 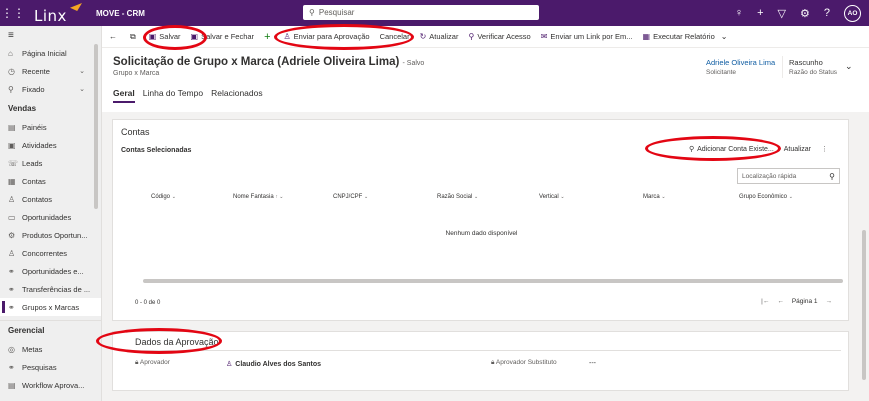 I want to click on sidebar-item-pesquisas: ⚭ Pesquisas, so click(x=50, y=367).